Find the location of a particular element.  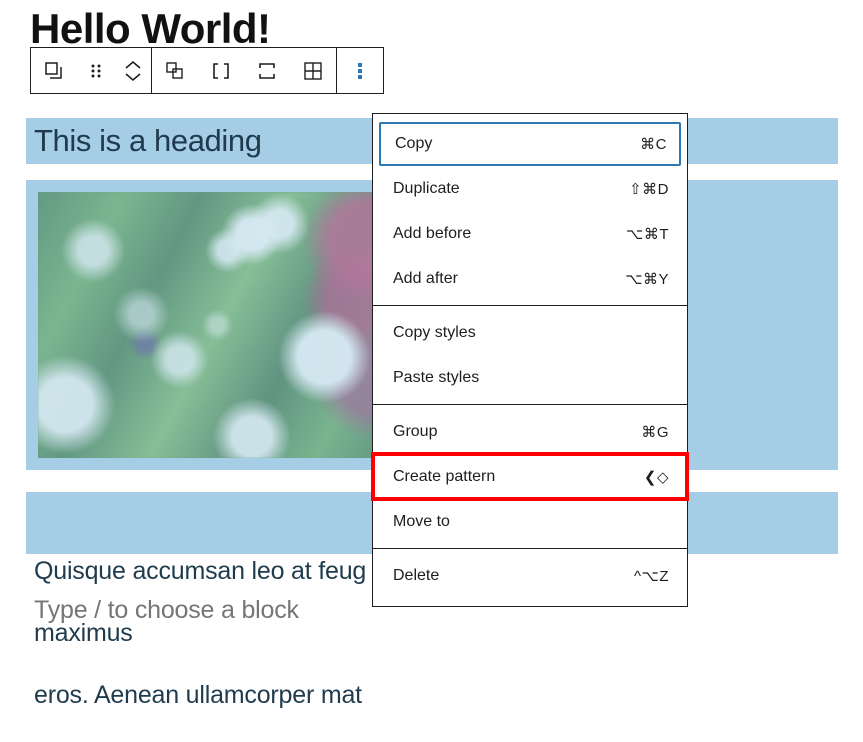

move-up-down-icon is located at coordinates (132, 70).